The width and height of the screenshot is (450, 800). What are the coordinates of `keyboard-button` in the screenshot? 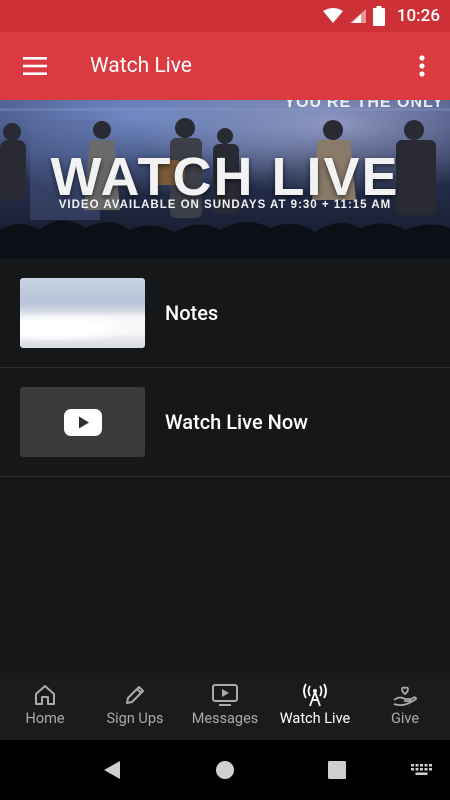 It's located at (422, 770).